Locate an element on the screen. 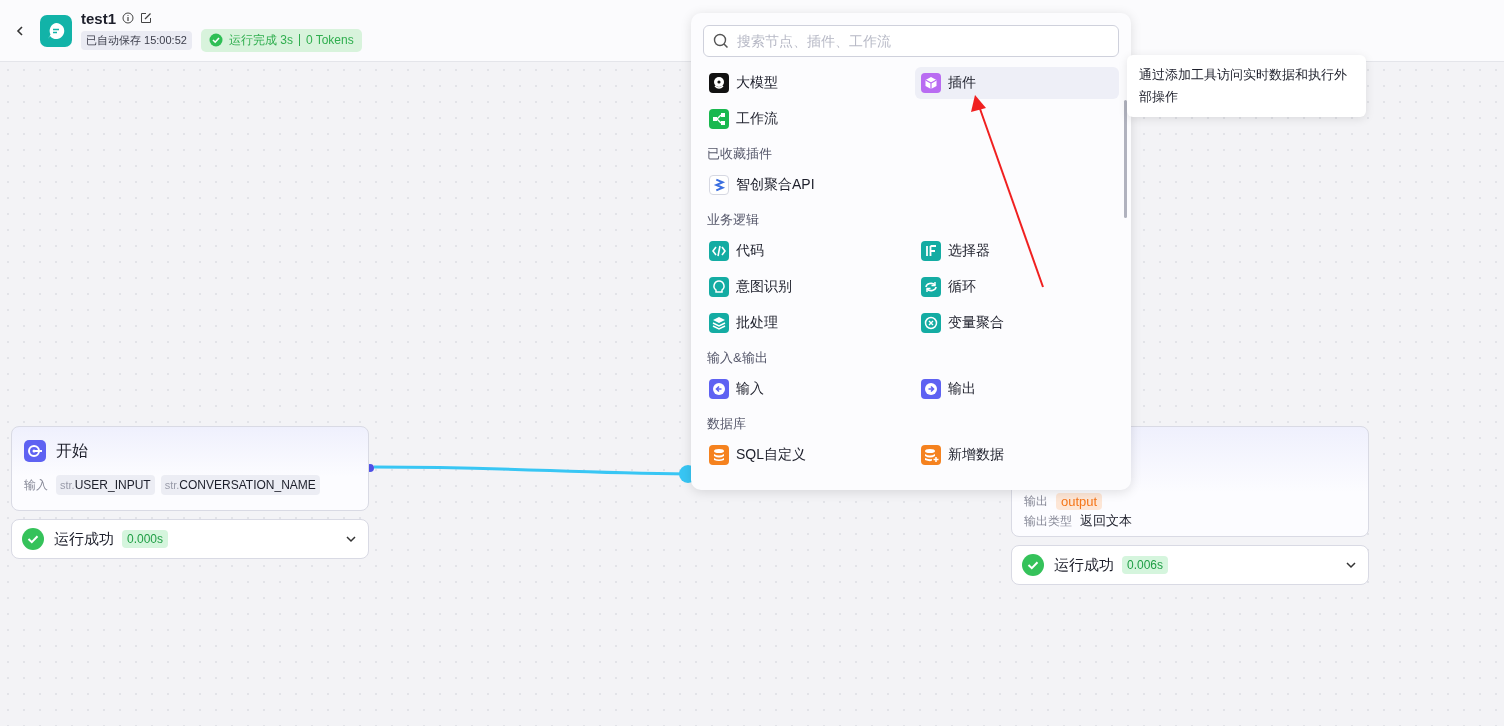  run-result-bar: 运行成功 0.000s is located at coordinates (190, 539).